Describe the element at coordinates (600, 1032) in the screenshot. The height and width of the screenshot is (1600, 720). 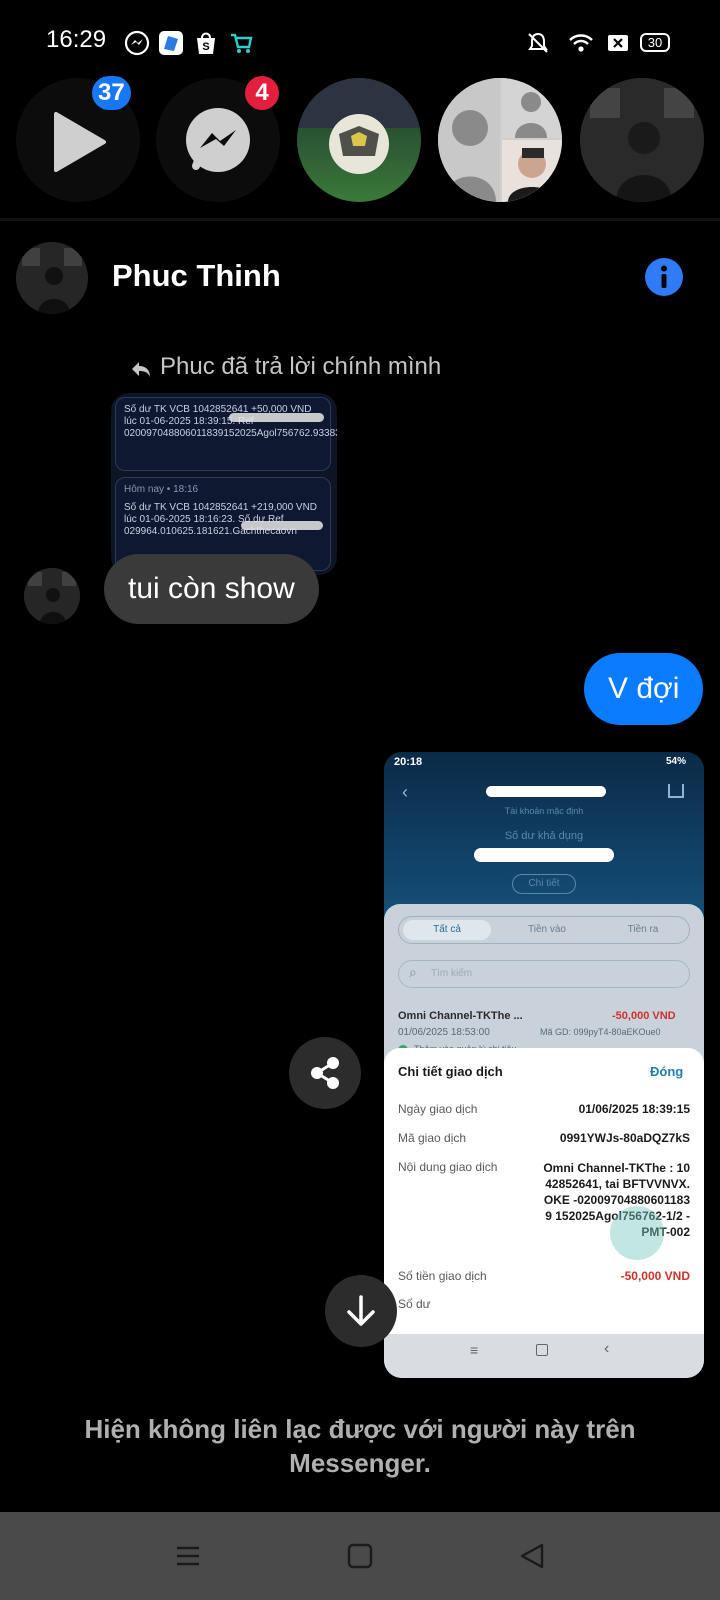
I see `screenshot-tx-code: Mã GD: 099pyT4-80aEKOue0` at that location.